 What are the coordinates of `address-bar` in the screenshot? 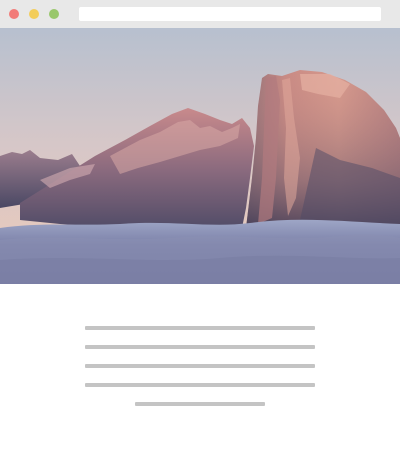 It's located at (230, 14).